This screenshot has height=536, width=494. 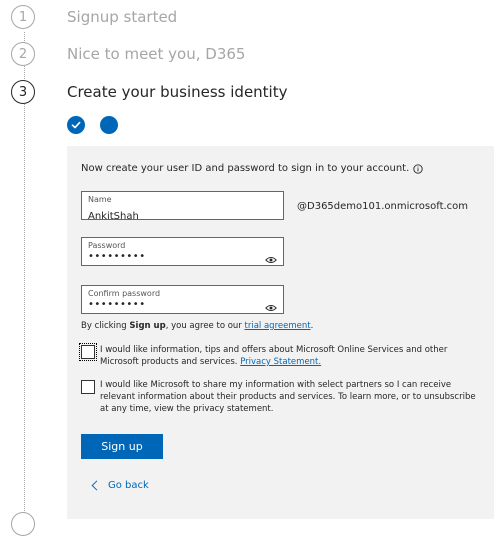 What do you see at coordinates (173, 257) in the screenshot?
I see `password-input: •••••••••` at bounding box center [173, 257].